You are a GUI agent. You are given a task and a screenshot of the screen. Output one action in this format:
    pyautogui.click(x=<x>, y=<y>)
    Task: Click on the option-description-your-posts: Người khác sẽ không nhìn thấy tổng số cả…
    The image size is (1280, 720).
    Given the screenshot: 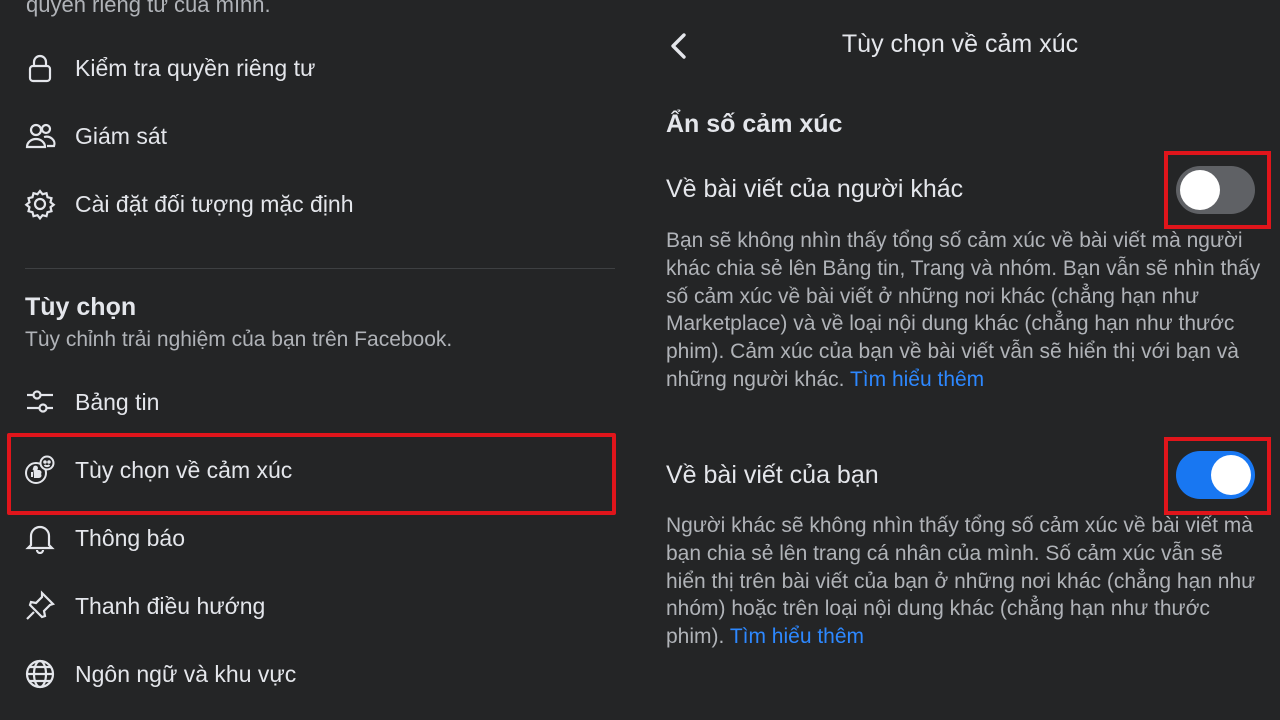 What is the action you would take?
    pyautogui.click(x=961, y=581)
    